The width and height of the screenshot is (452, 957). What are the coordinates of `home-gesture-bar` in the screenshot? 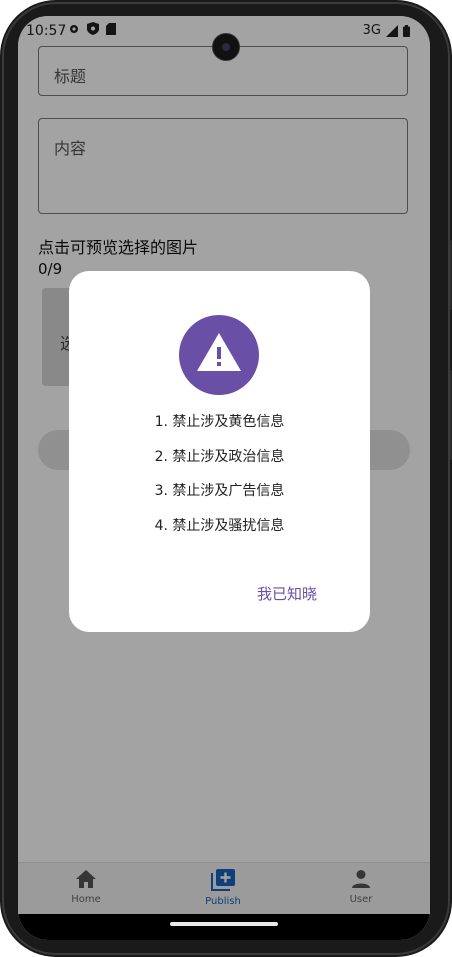 It's located at (224, 924).